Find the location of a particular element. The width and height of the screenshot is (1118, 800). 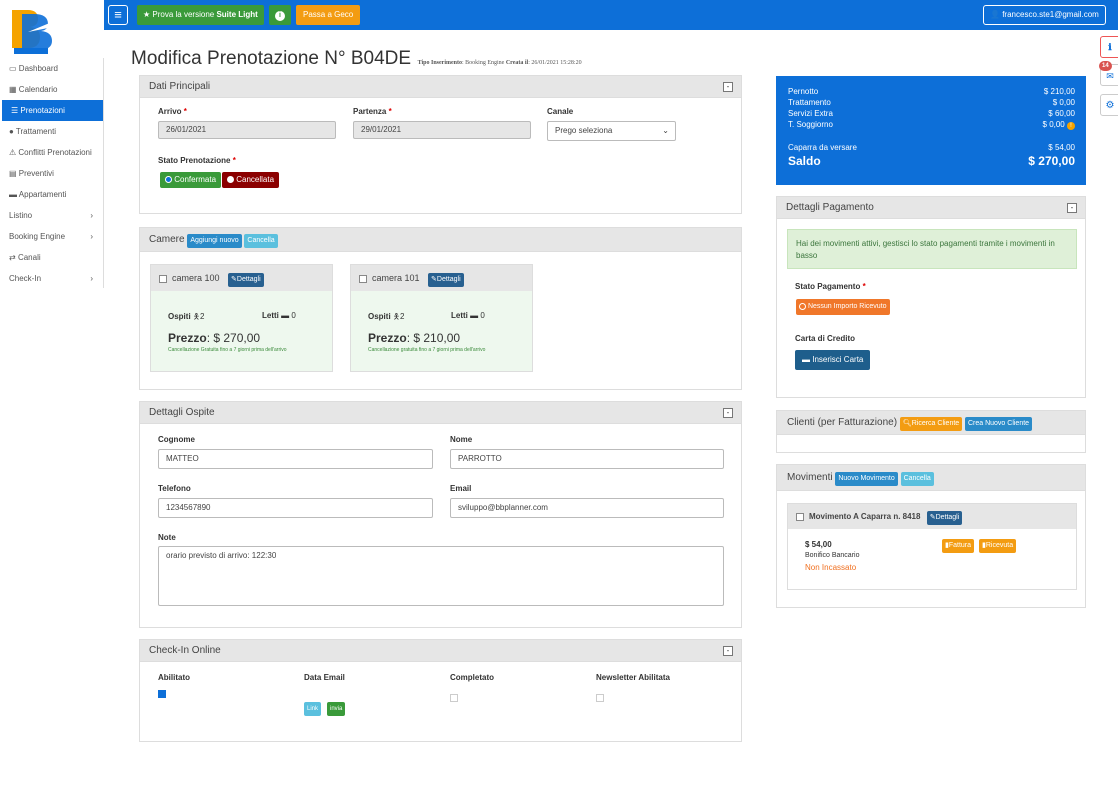

food-icon: ● is located at coordinates (11, 131).